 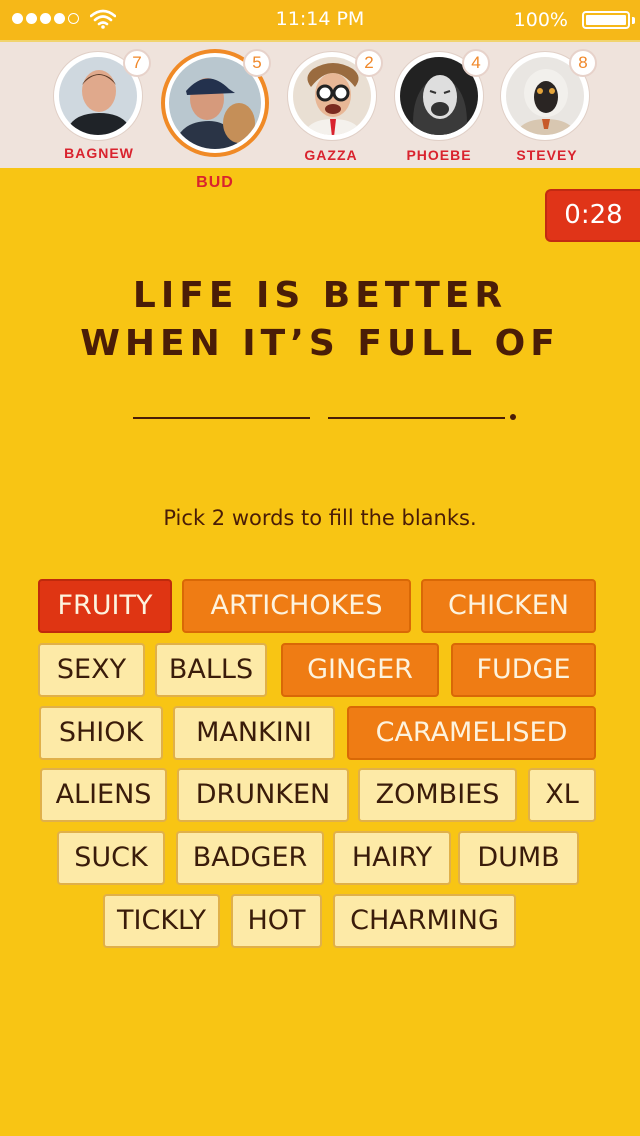 What do you see at coordinates (254, 733) in the screenshot?
I see `word-tile: MANKINI` at bounding box center [254, 733].